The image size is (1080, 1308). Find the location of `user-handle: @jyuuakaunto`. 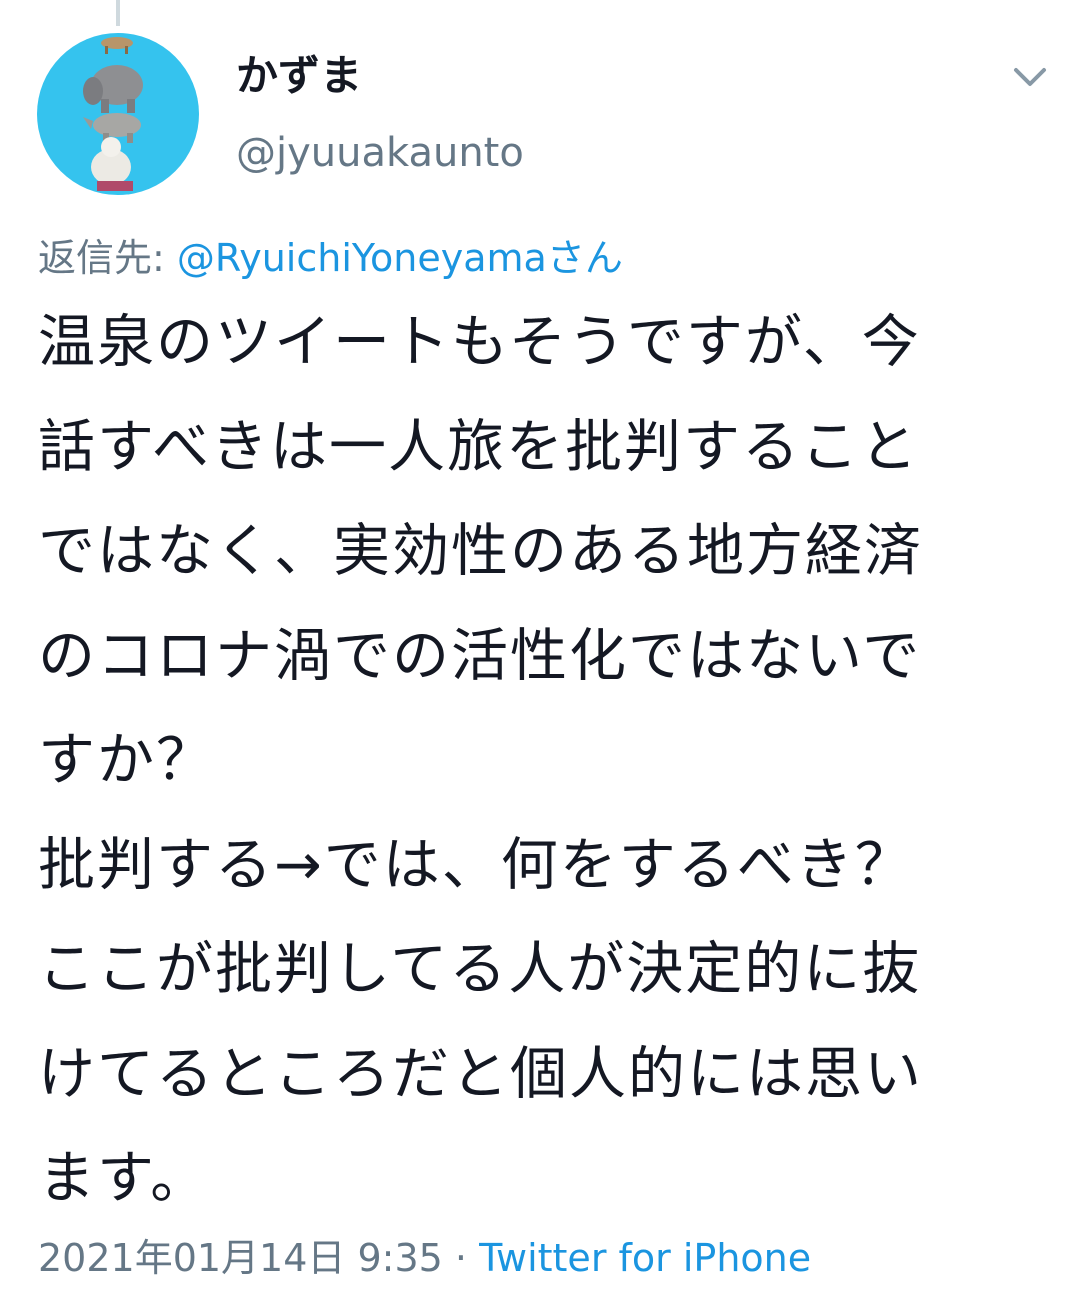

user-handle: @jyuuakaunto is located at coordinates (380, 153).